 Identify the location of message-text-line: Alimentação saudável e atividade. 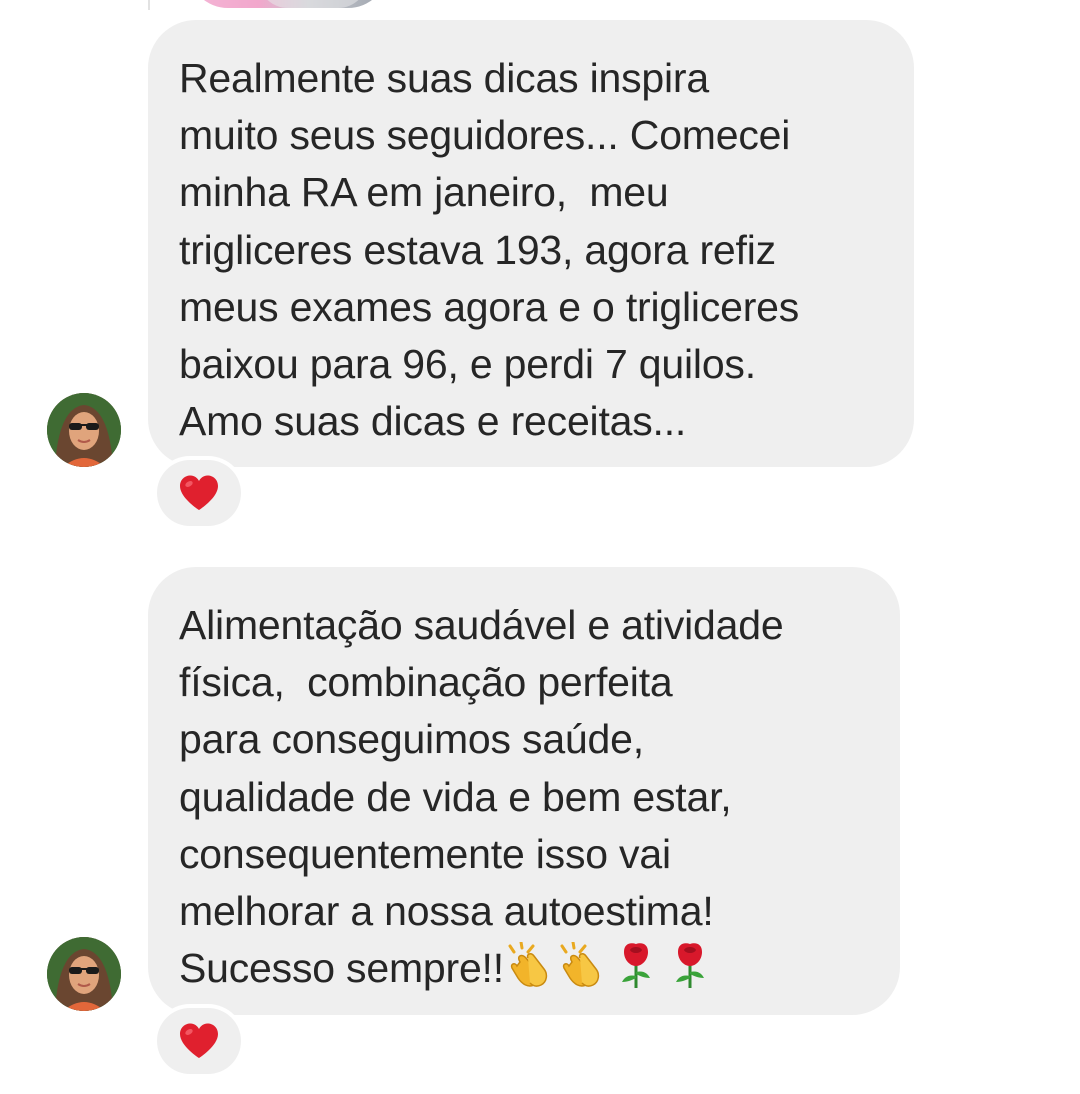
(481, 625).